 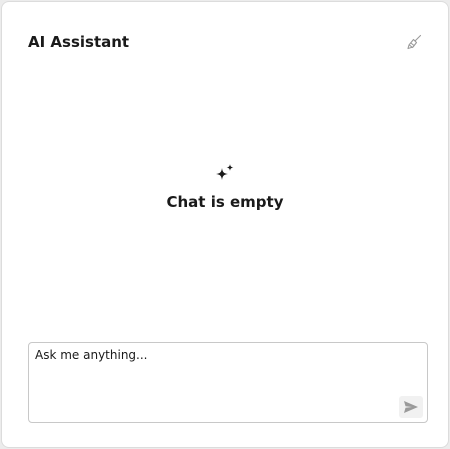 I want to click on panel-title: AI Assistant, so click(x=79, y=42).